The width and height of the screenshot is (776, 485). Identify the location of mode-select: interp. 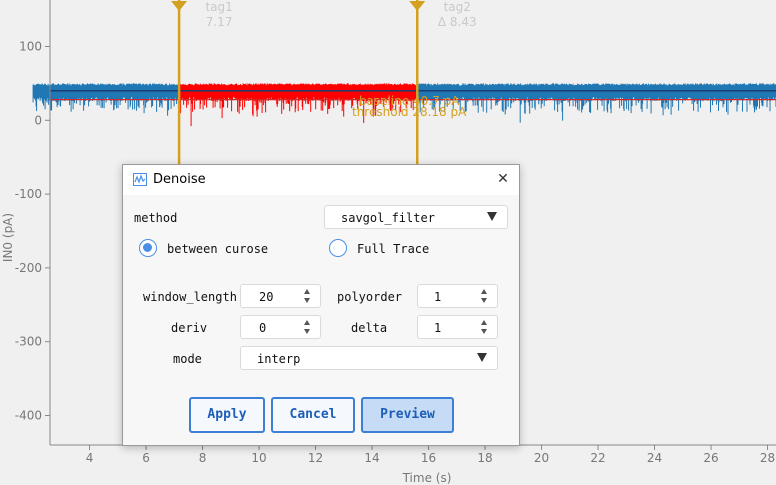
(369, 358).